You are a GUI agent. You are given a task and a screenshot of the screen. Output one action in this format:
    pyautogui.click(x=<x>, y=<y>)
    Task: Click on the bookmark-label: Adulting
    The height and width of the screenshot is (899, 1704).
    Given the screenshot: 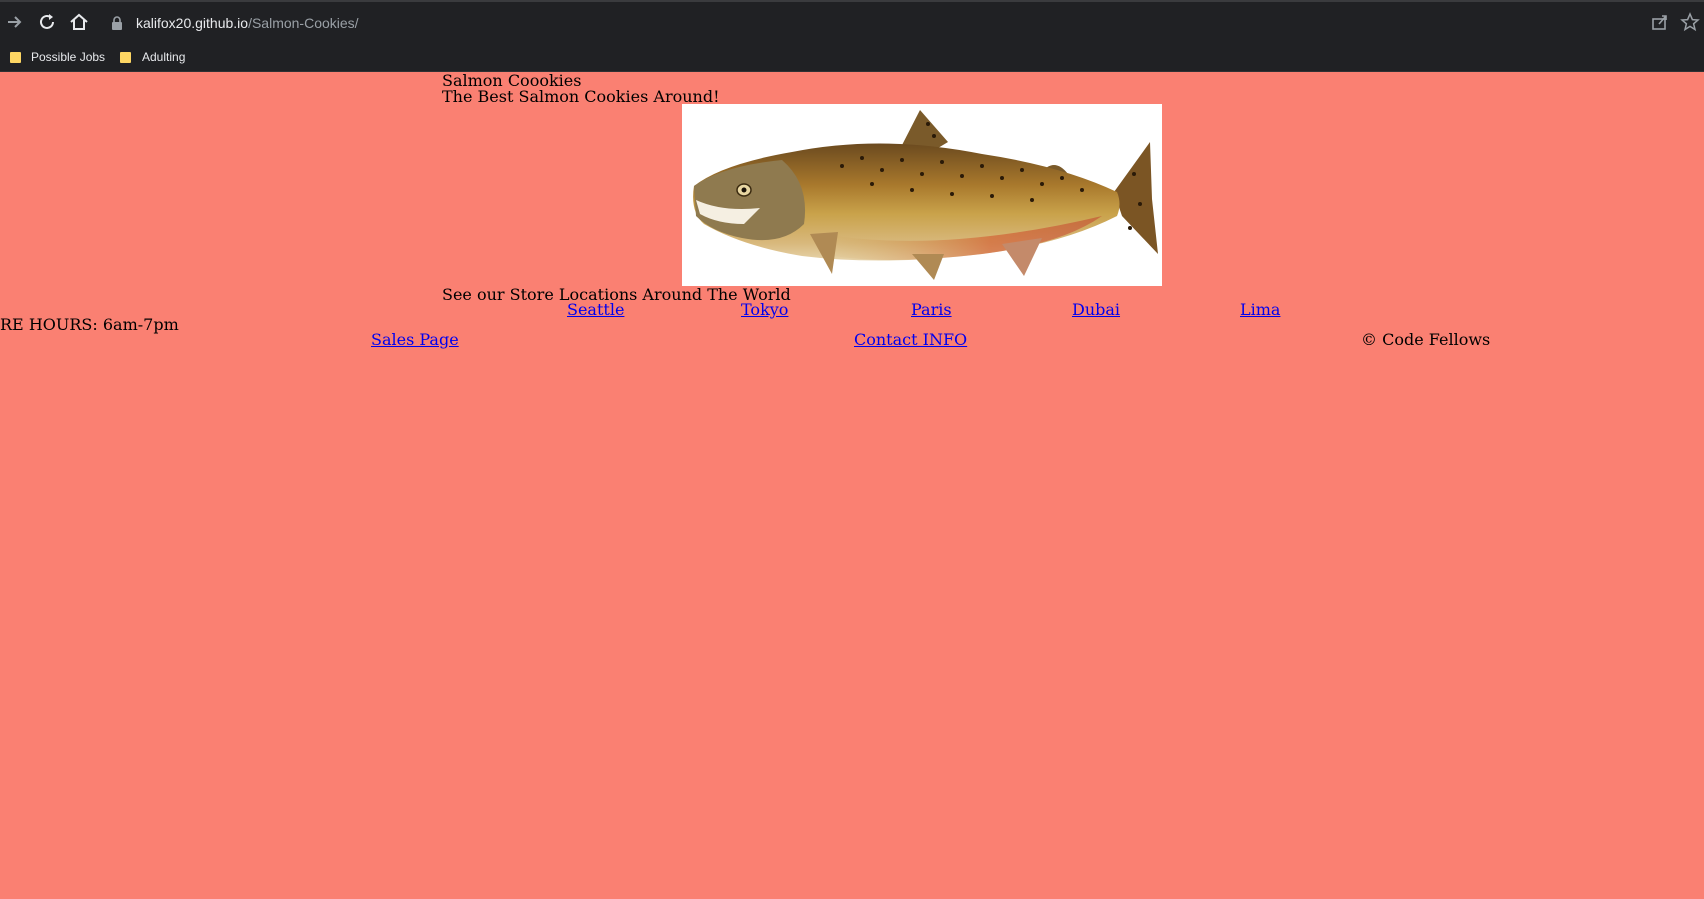 What is the action you would take?
    pyautogui.click(x=164, y=57)
    